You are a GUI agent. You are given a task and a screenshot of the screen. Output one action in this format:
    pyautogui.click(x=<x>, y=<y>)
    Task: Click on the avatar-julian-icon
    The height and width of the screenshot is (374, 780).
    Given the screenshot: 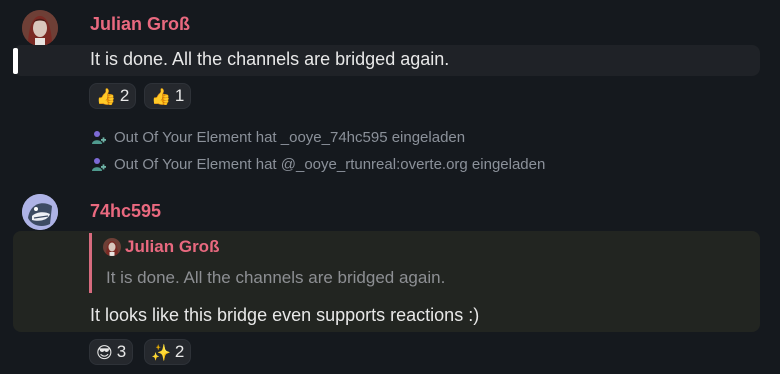 What is the action you would take?
    pyautogui.click(x=40, y=28)
    